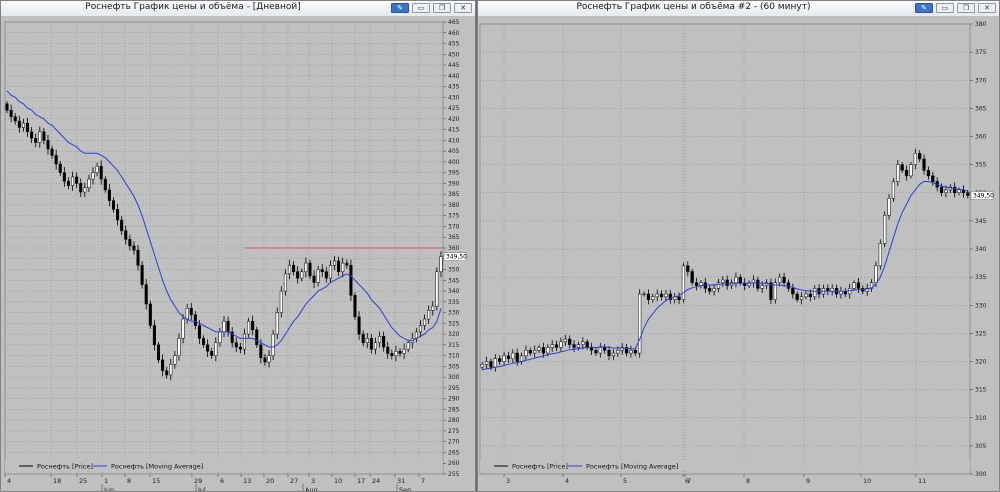 This screenshot has height=492, width=1000. I want to click on y-tick-label: 370, so click(981, 80).